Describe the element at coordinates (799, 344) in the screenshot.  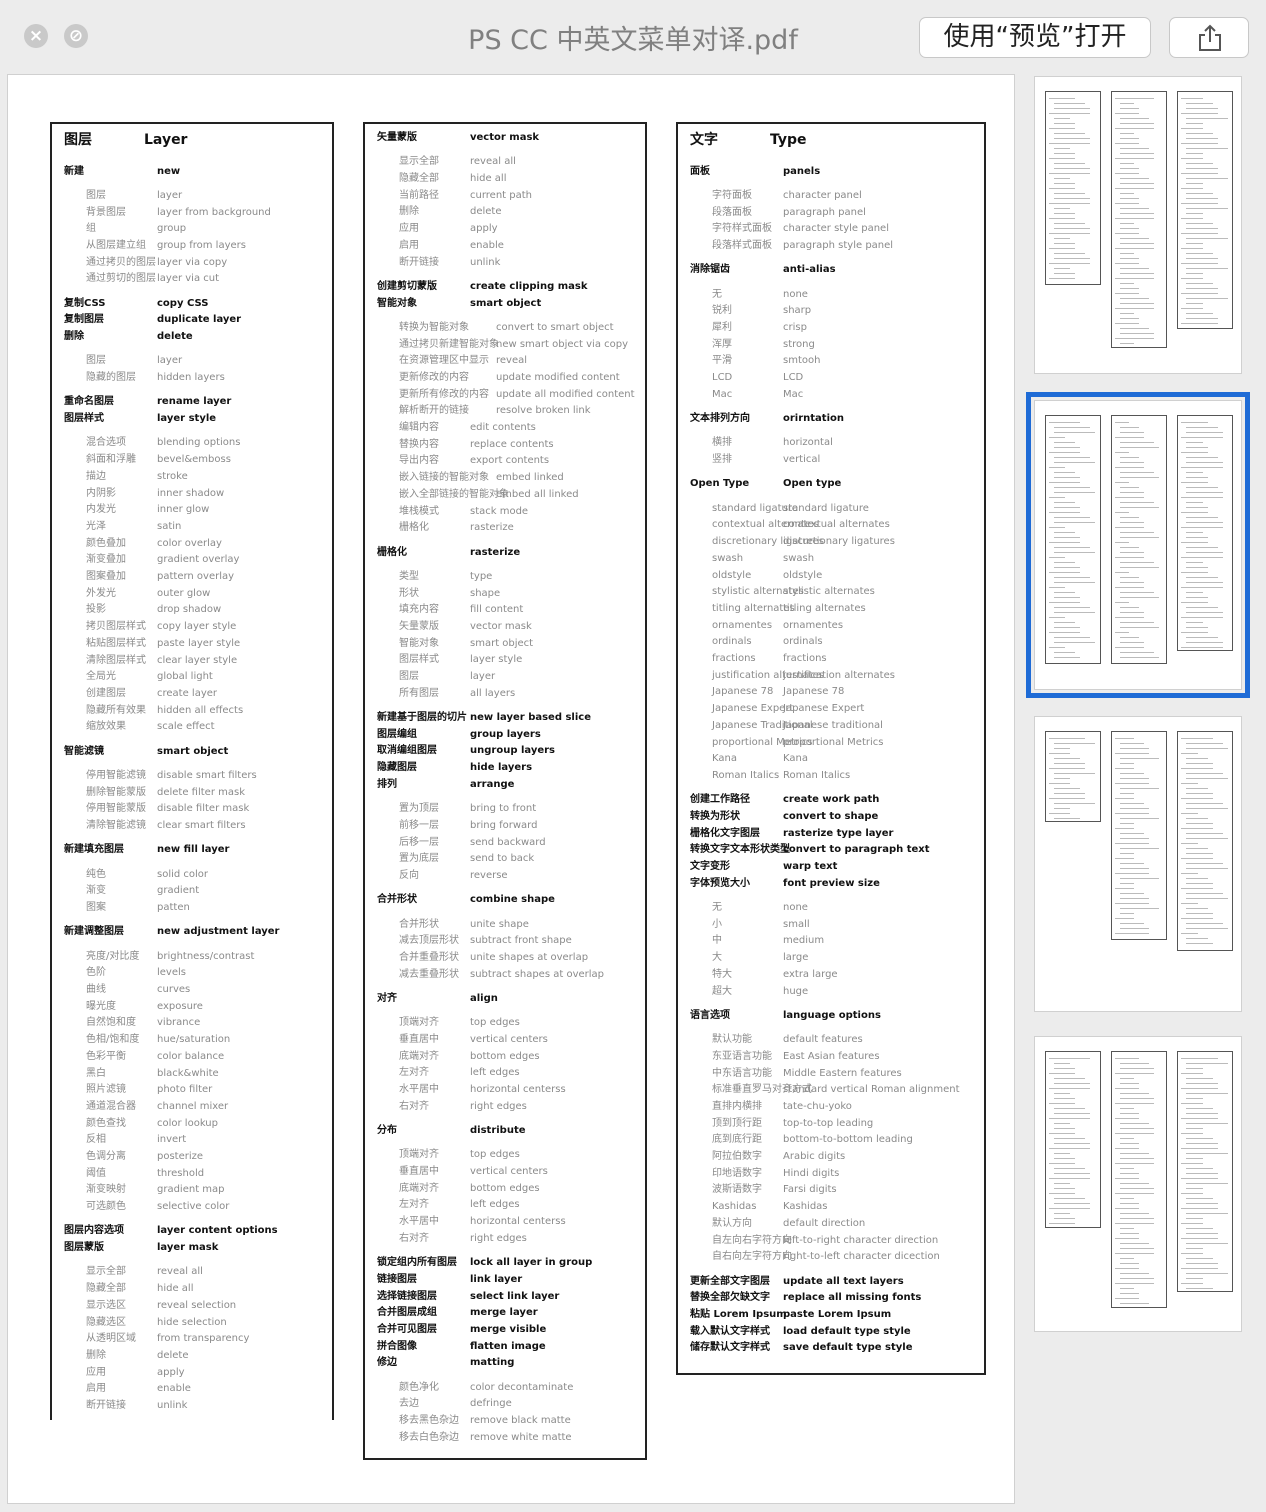
I see `english-term: strong` at that location.